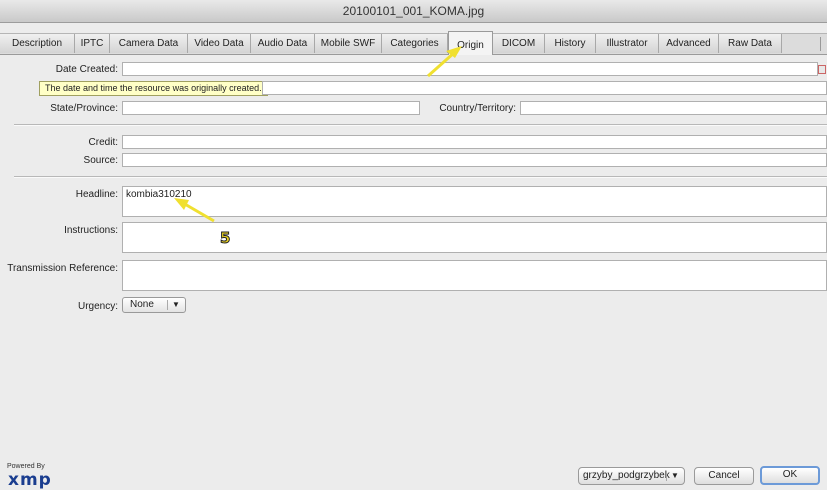 This screenshot has width=827, height=490. What do you see at coordinates (225, 238) in the screenshot?
I see `marker-label: 5` at bounding box center [225, 238].